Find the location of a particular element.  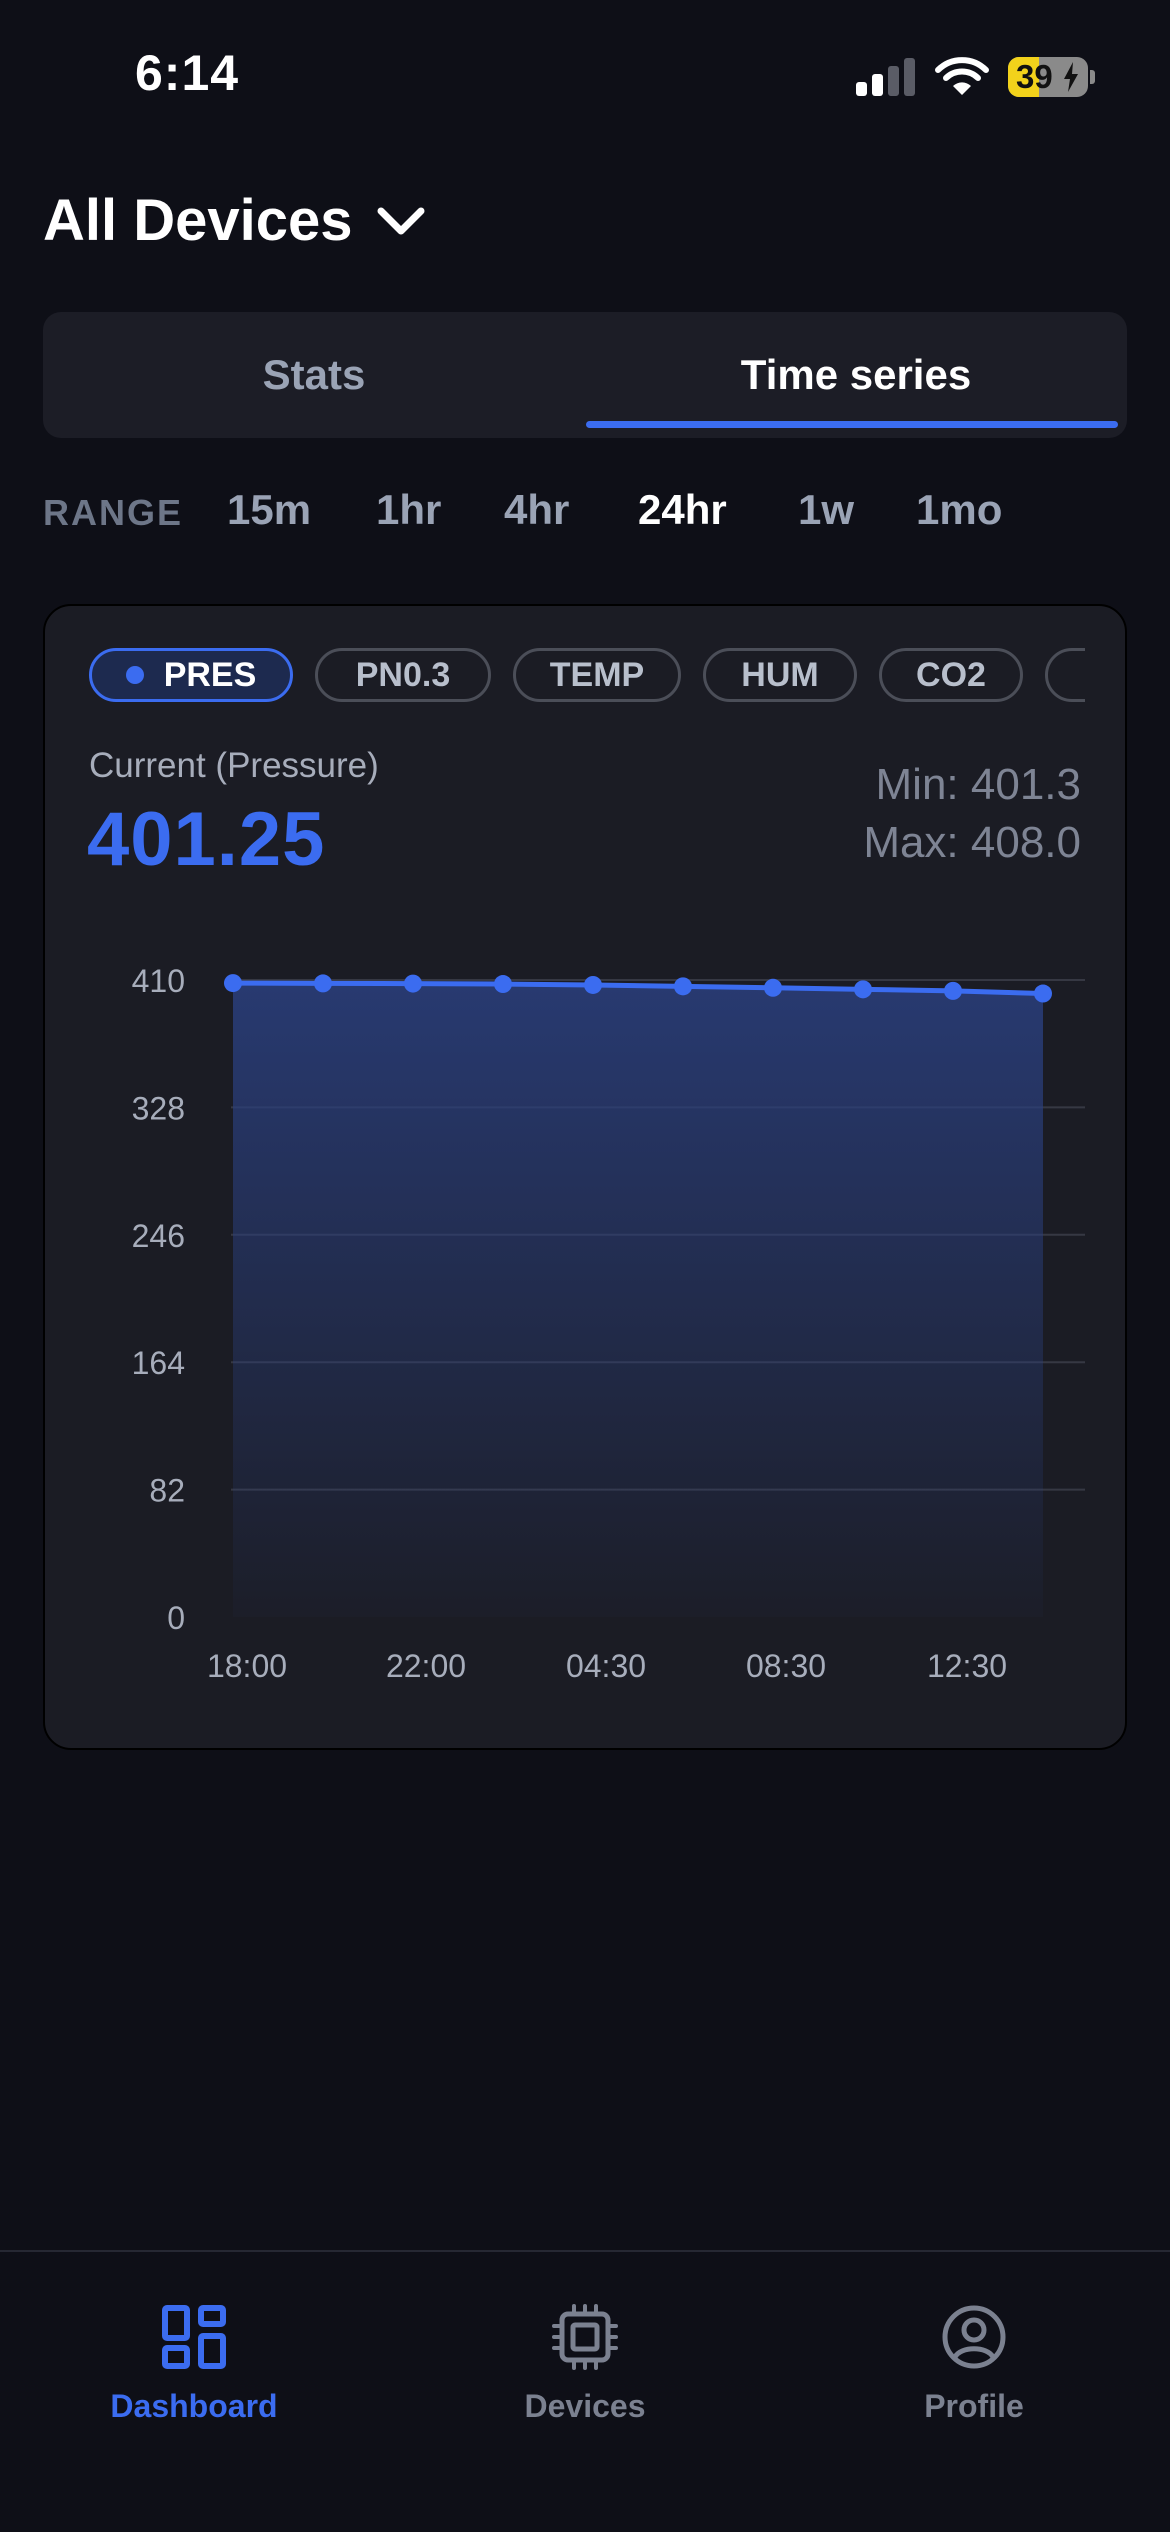

bottom-tab-bar: Dashboard Devices Profile is located at coordinates (585, 2391).